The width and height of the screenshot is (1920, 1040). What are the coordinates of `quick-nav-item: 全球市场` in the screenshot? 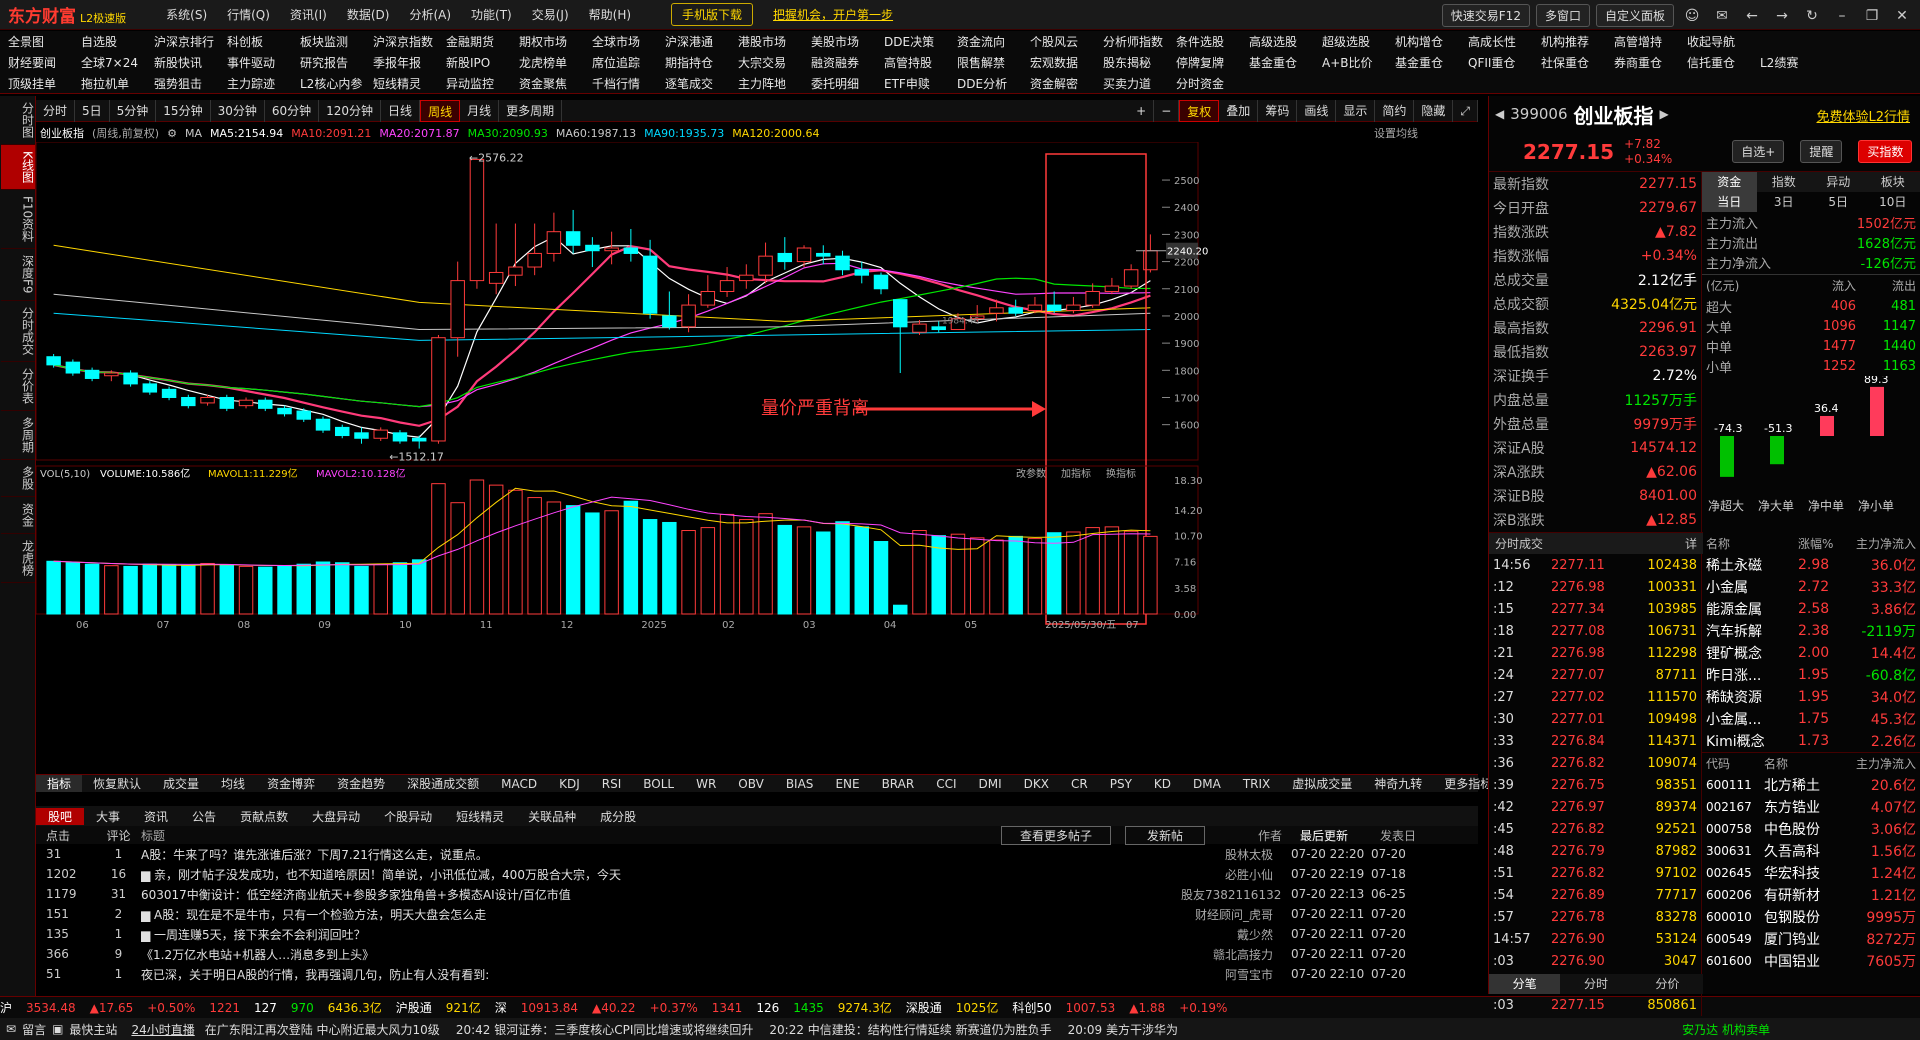 It's located at (628, 41).